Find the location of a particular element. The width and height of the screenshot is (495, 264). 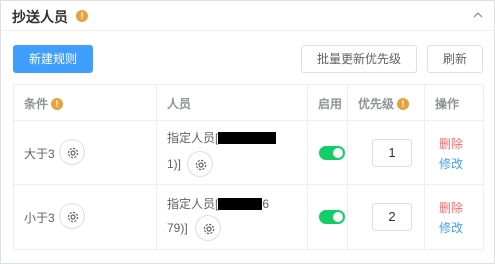

column-priority-label: 优先级 is located at coordinates (376, 104).